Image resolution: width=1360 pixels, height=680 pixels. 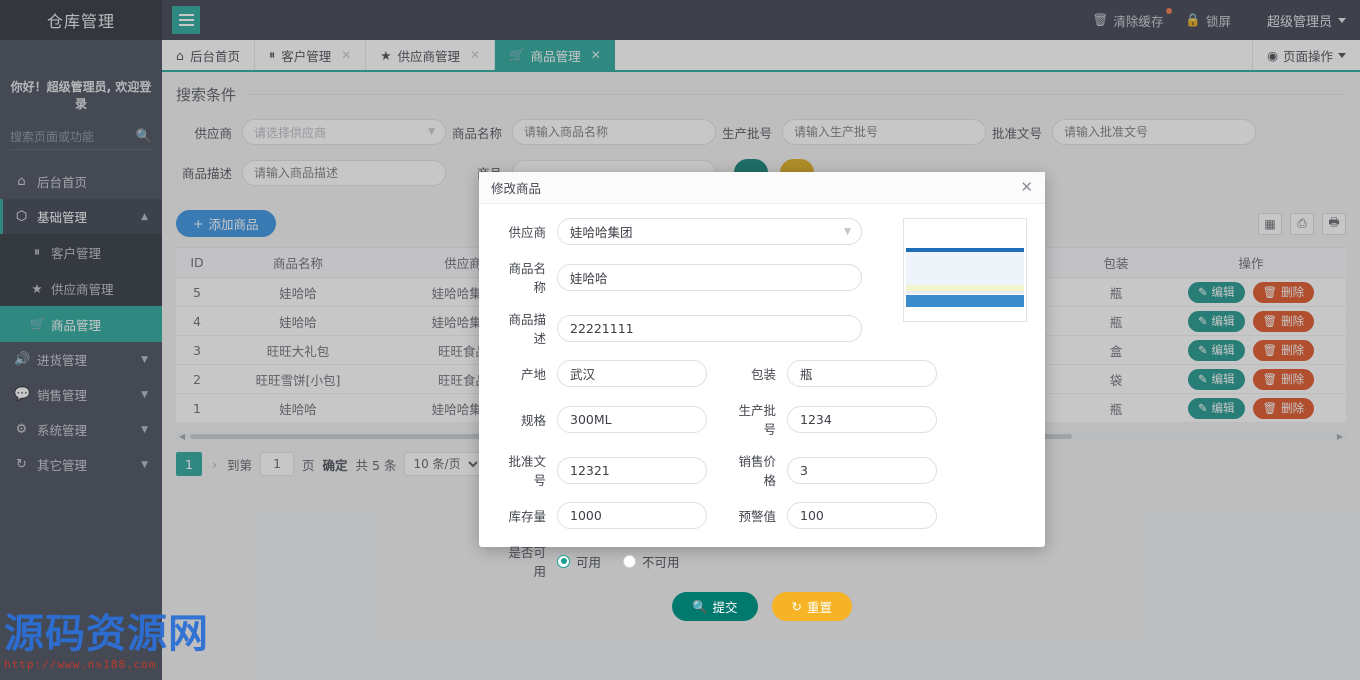 I want to click on dialog-grid-row-3: 批准文号 销售价格, so click(x=762, y=476).